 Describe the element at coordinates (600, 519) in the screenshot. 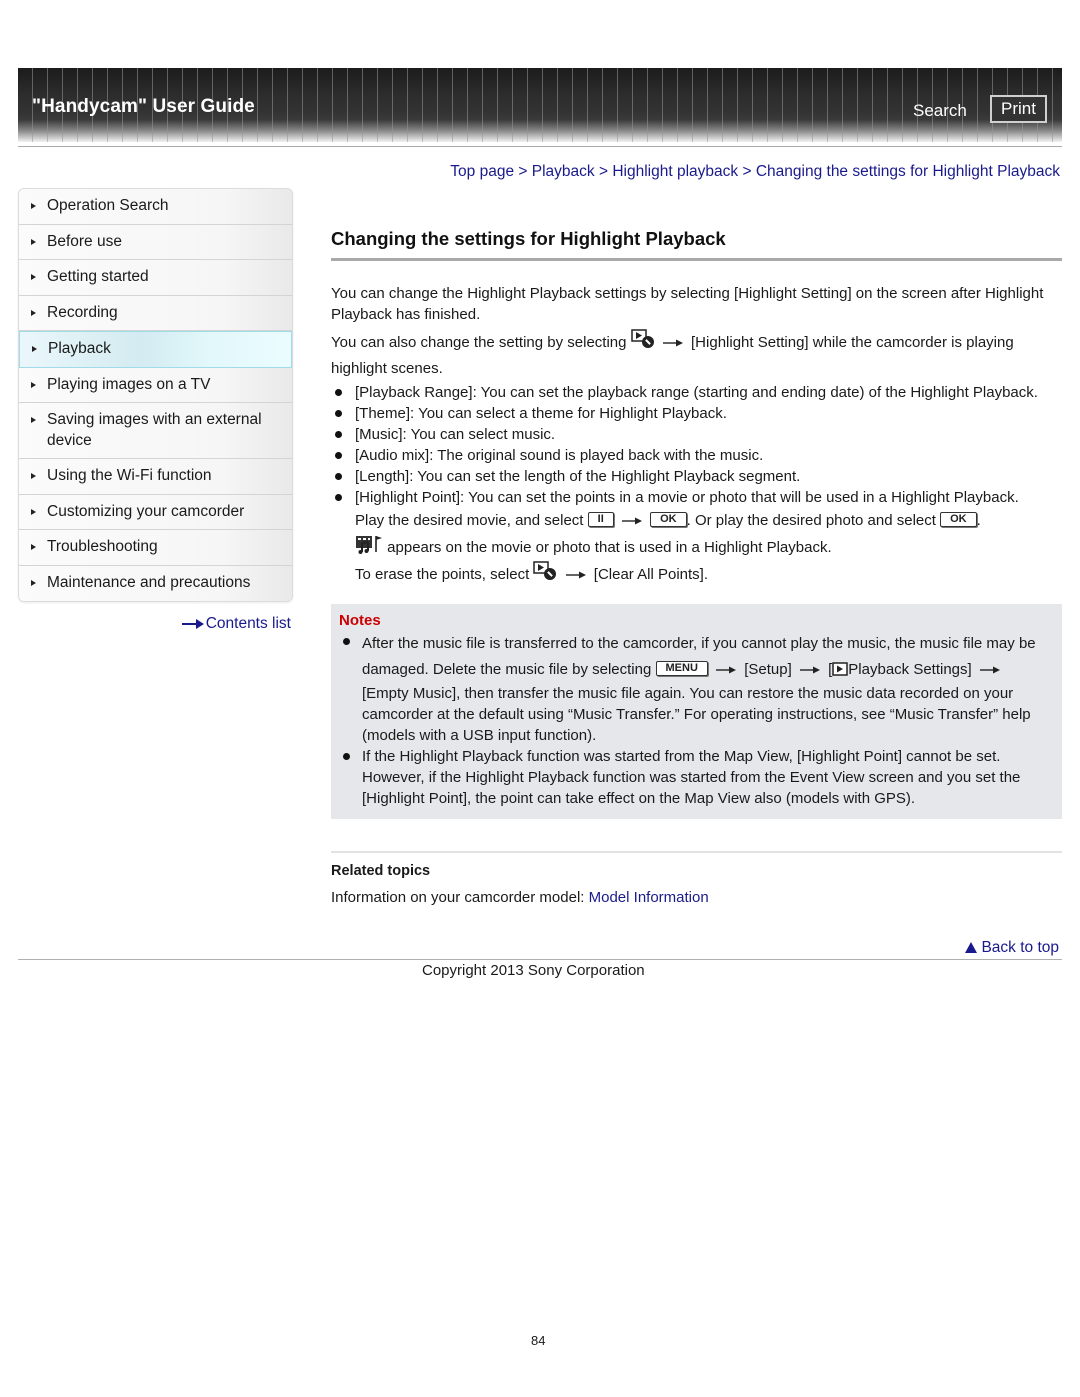

I see `pause-button-icon: II` at that location.